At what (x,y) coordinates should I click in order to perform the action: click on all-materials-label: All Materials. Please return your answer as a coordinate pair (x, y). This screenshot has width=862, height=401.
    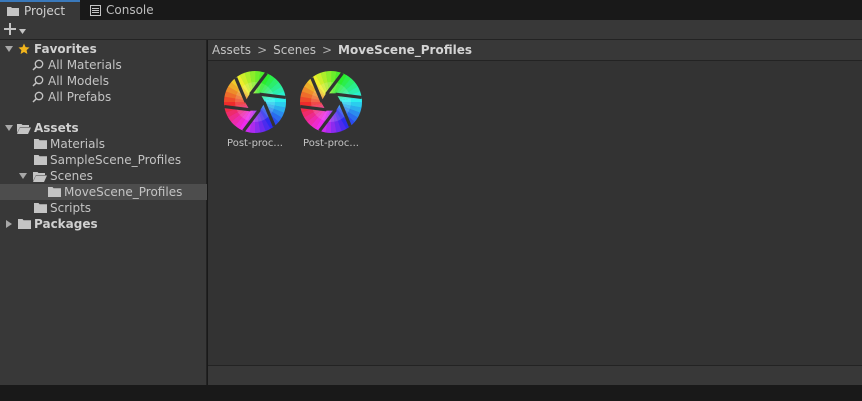
    Looking at the image, I should click on (85, 65).